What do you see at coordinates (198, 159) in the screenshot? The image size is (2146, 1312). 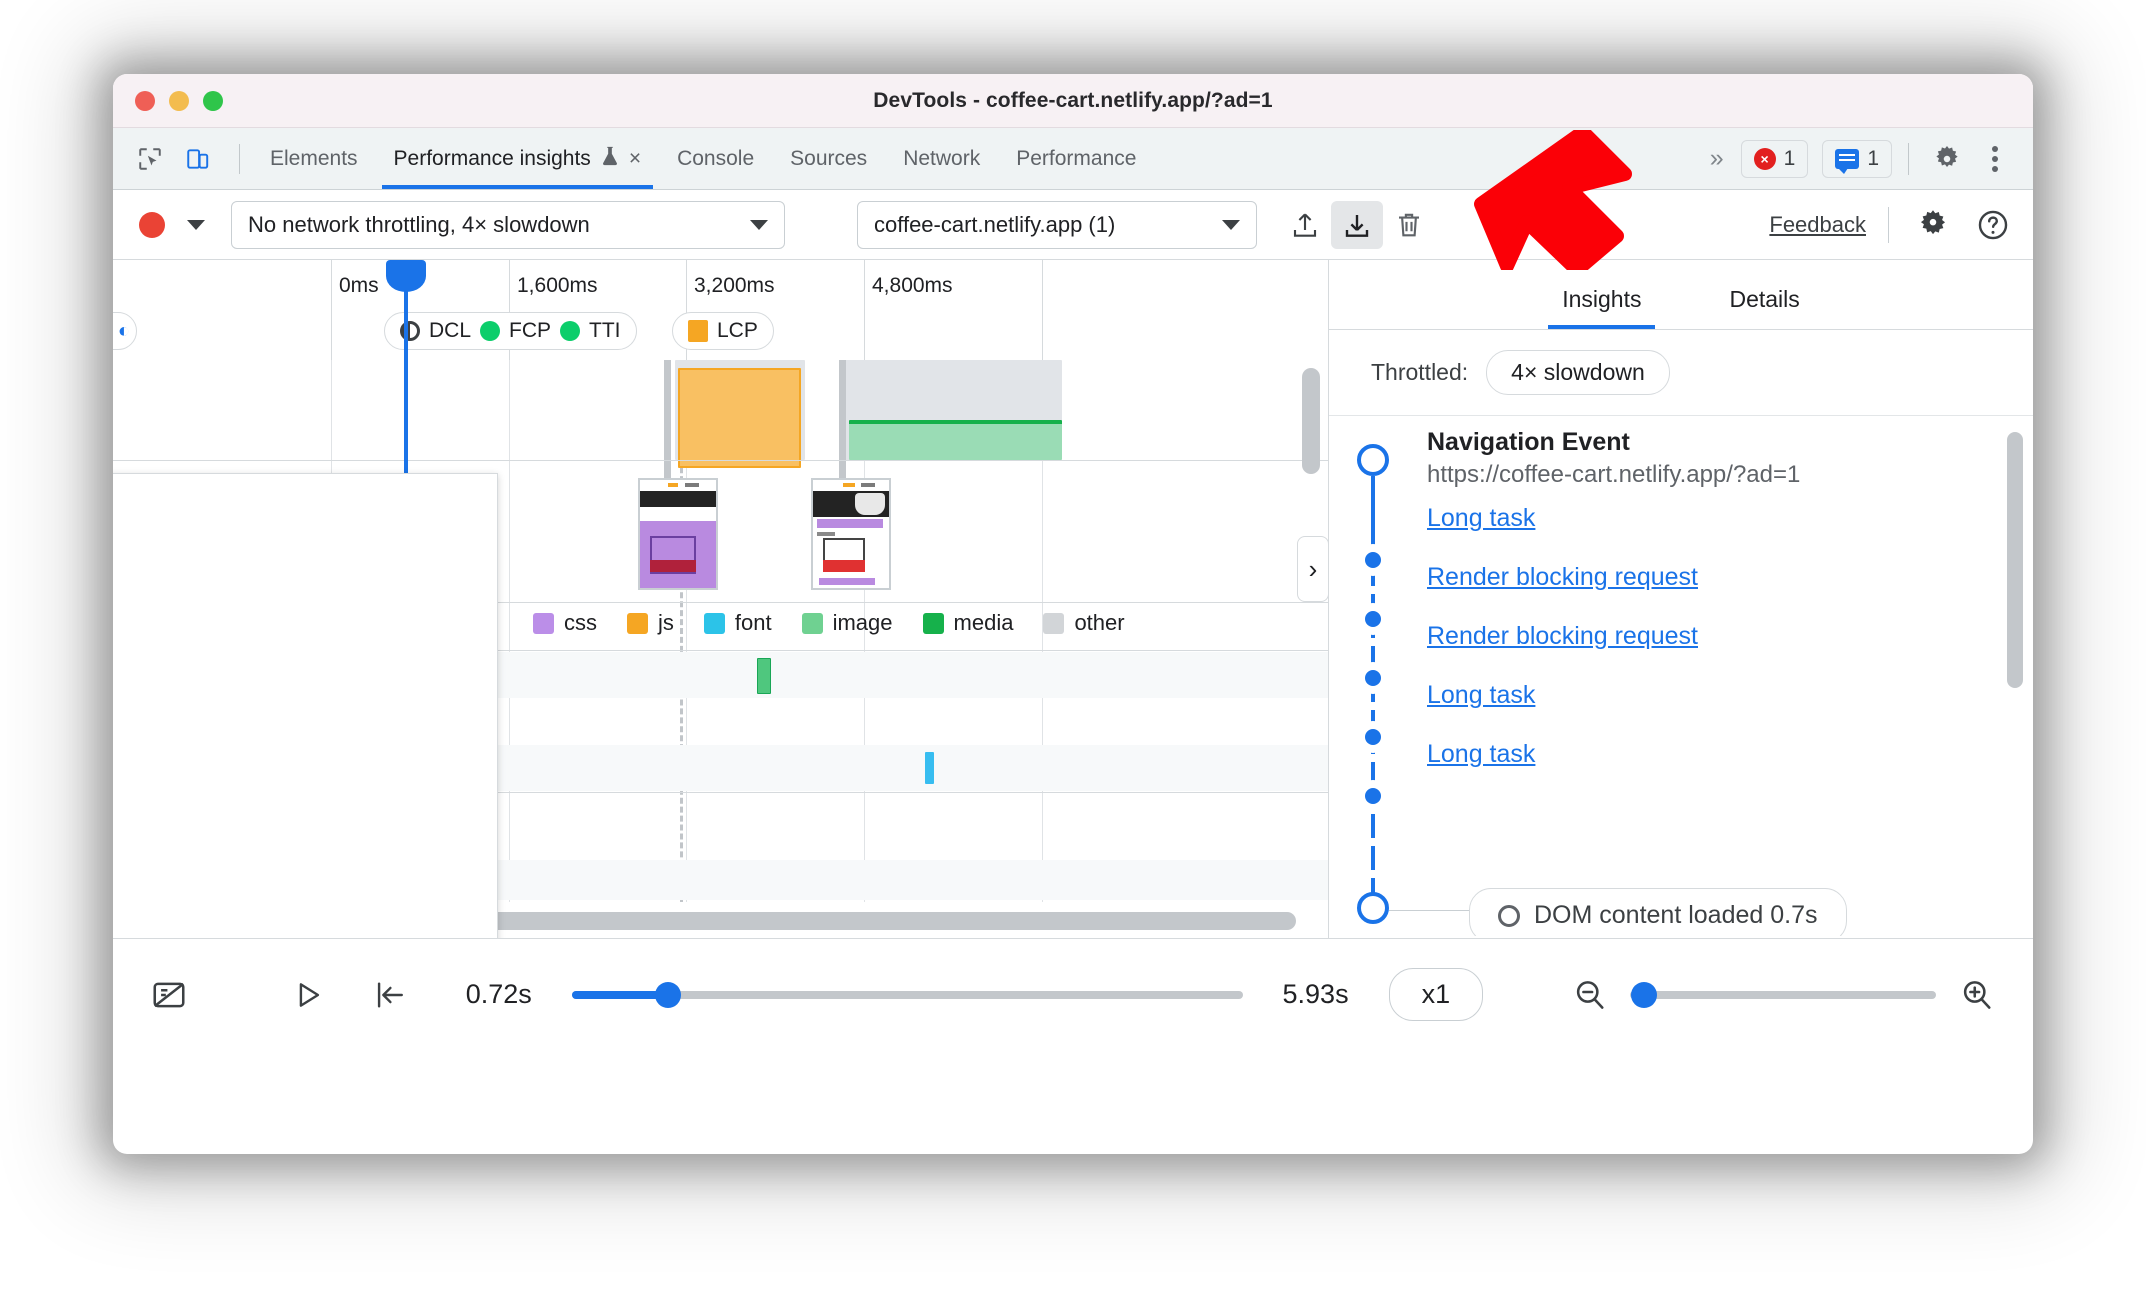 I see `device-toolbar-icon` at bounding box center [198, 159].